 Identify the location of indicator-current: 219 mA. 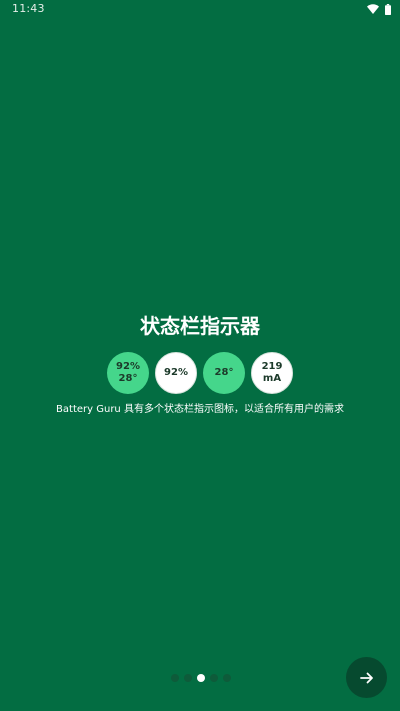
(272, 373).